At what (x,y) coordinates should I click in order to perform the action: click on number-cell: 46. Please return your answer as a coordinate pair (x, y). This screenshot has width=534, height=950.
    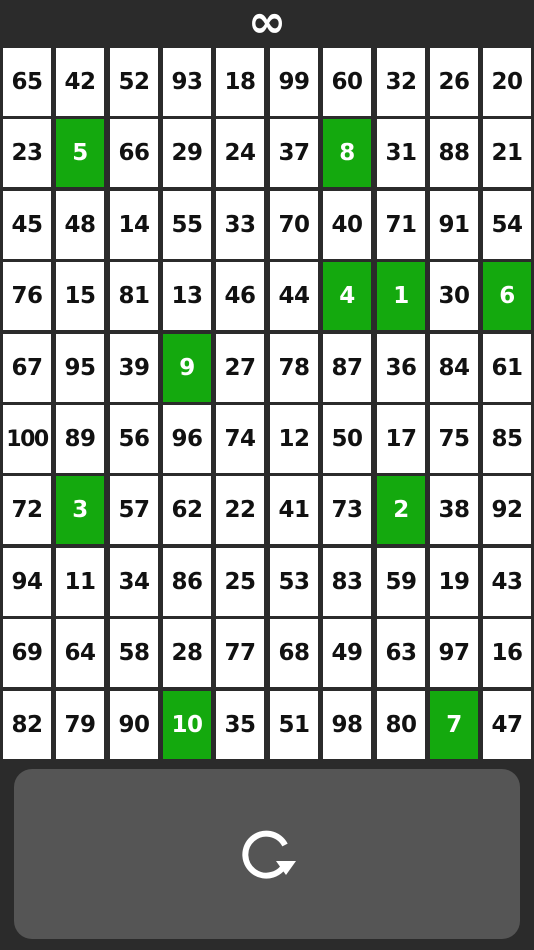
    Looking at the image, I should click on (240, 296).